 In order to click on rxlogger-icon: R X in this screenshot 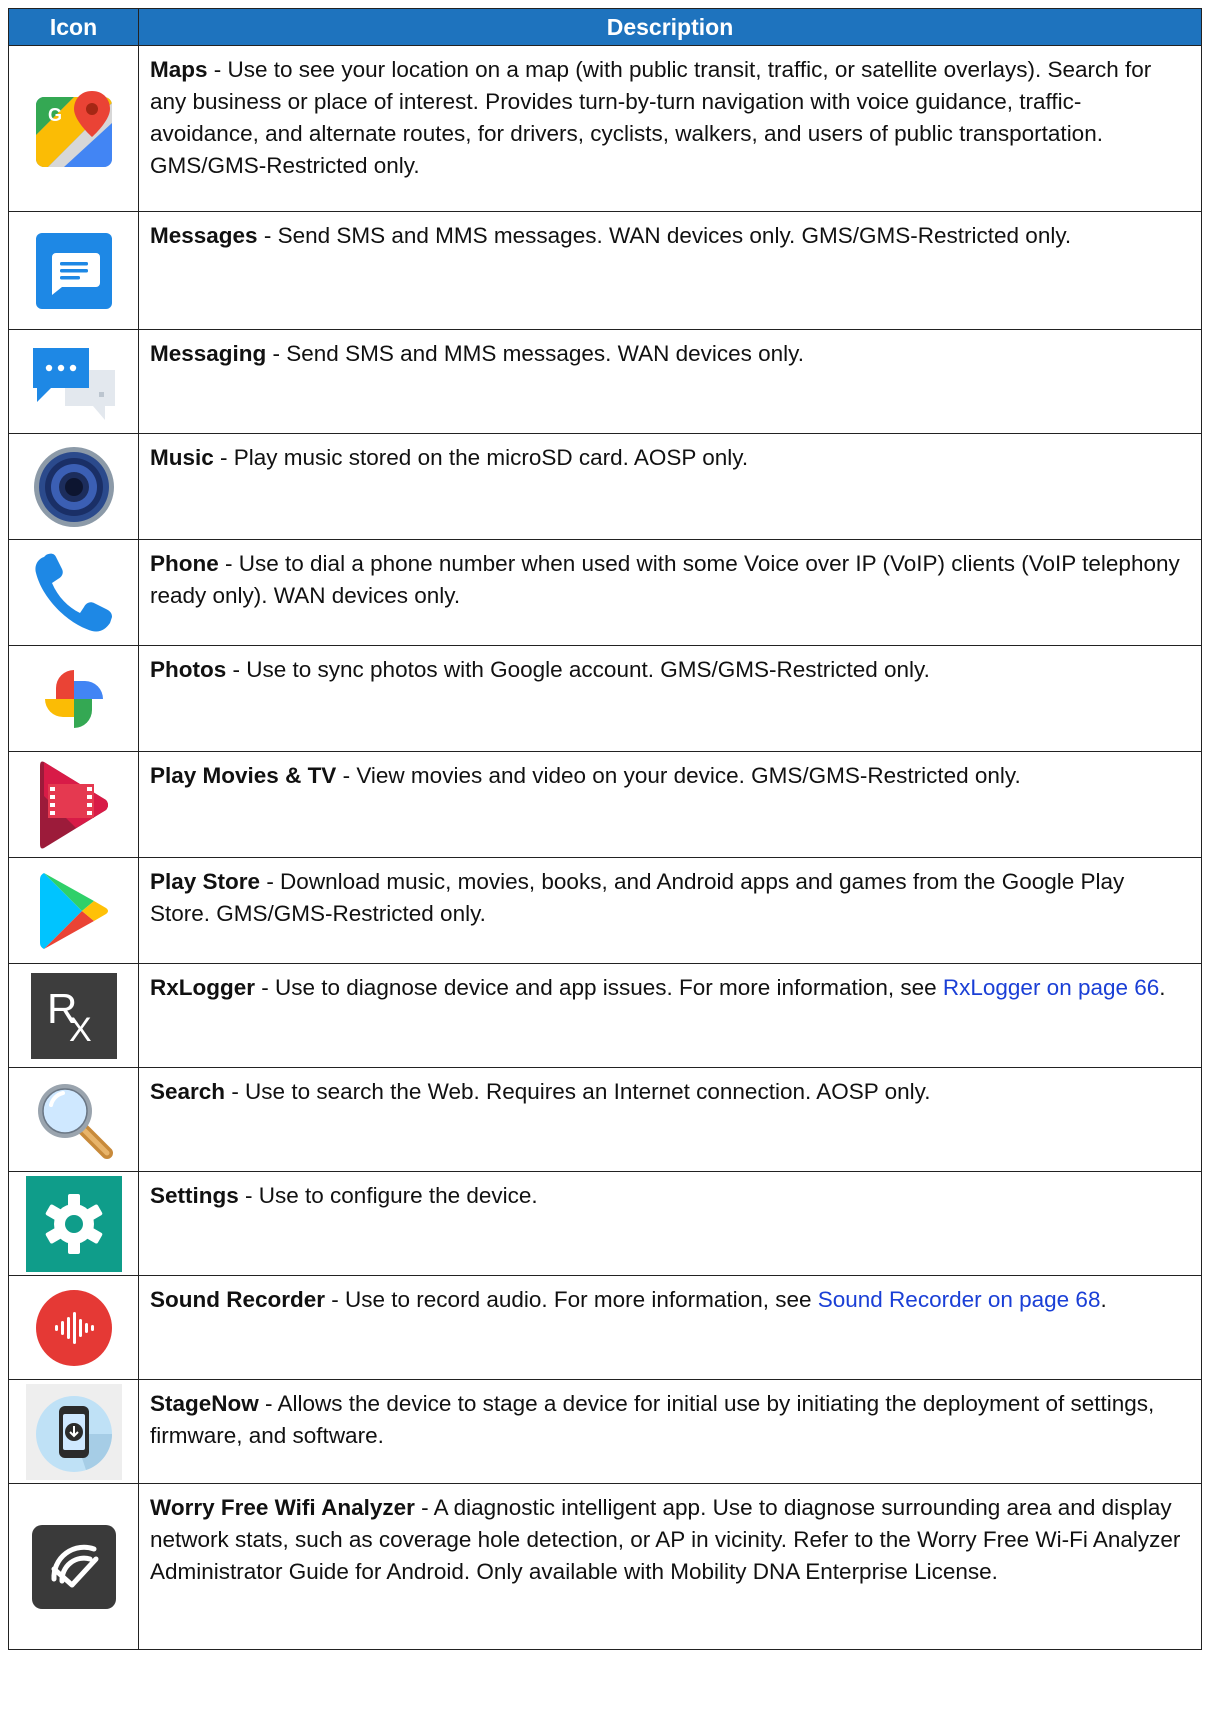, I will do `click(73, 1015)`.